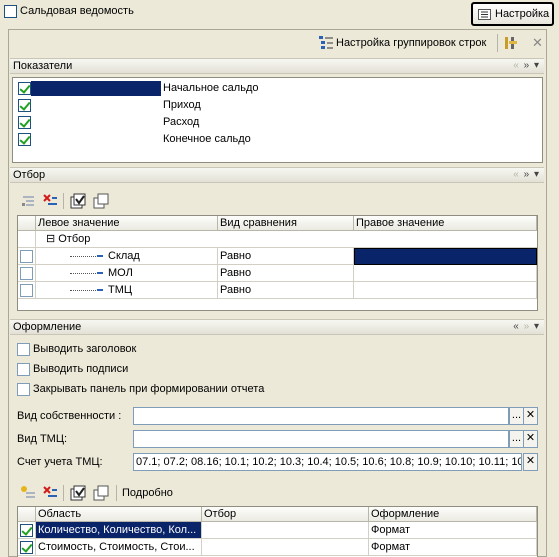 The height and width of the screenshot is (557, 559). What do you see at coordinates (127, 223) in the screenshot?
I see `filter-col-left: Левое значение` at bounding box center [127, 223].